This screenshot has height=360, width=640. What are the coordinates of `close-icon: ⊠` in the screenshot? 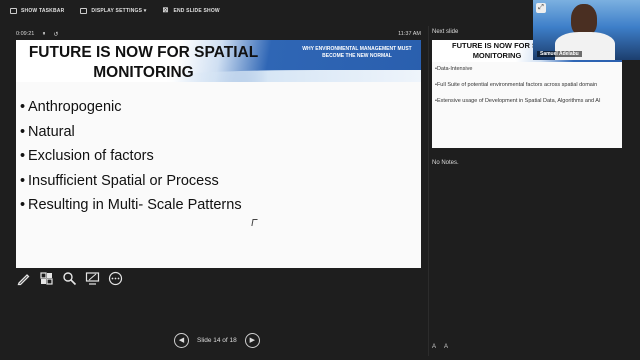 It's located at (165, 10).